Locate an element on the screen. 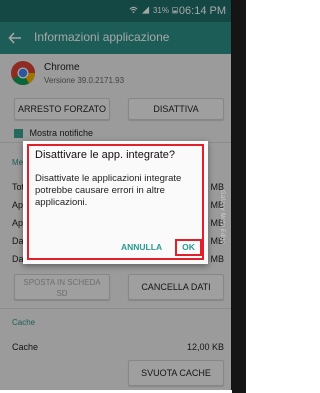 The image size is (320, 393). dialog-title: Disattivare le app. integrate? is located at coordinates (105, 155).